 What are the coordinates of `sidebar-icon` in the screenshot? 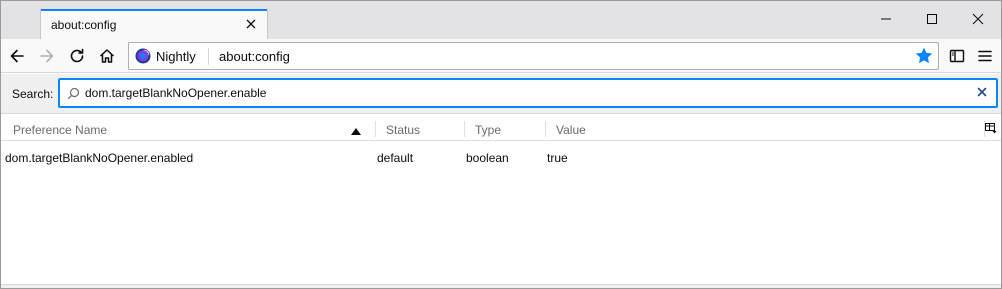 It's located at (957, 56).